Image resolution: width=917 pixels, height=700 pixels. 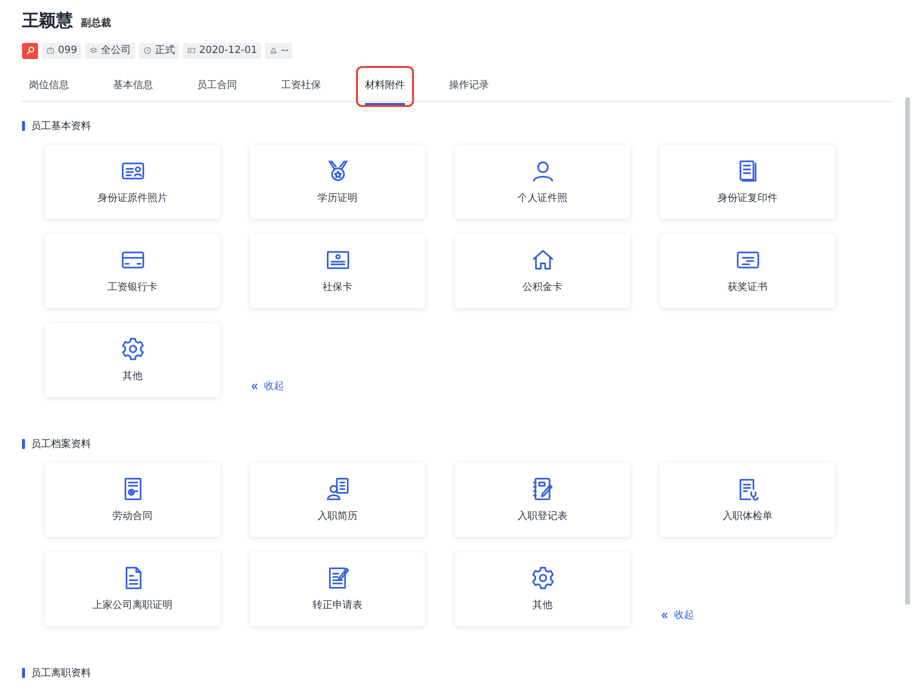 I want to click on document-card: 入职简历, so click(x=337, y=499).